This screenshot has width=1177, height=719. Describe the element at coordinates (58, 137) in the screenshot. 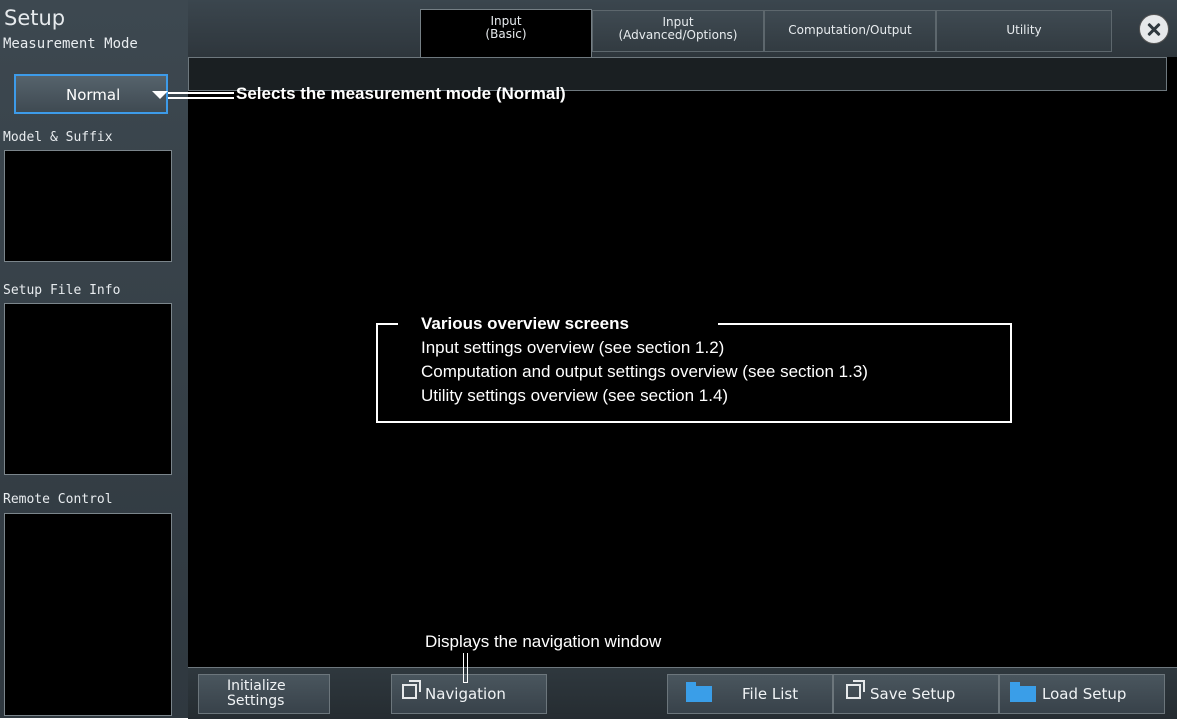

I see `model-suffix-label: Model & Suffix` at that location.